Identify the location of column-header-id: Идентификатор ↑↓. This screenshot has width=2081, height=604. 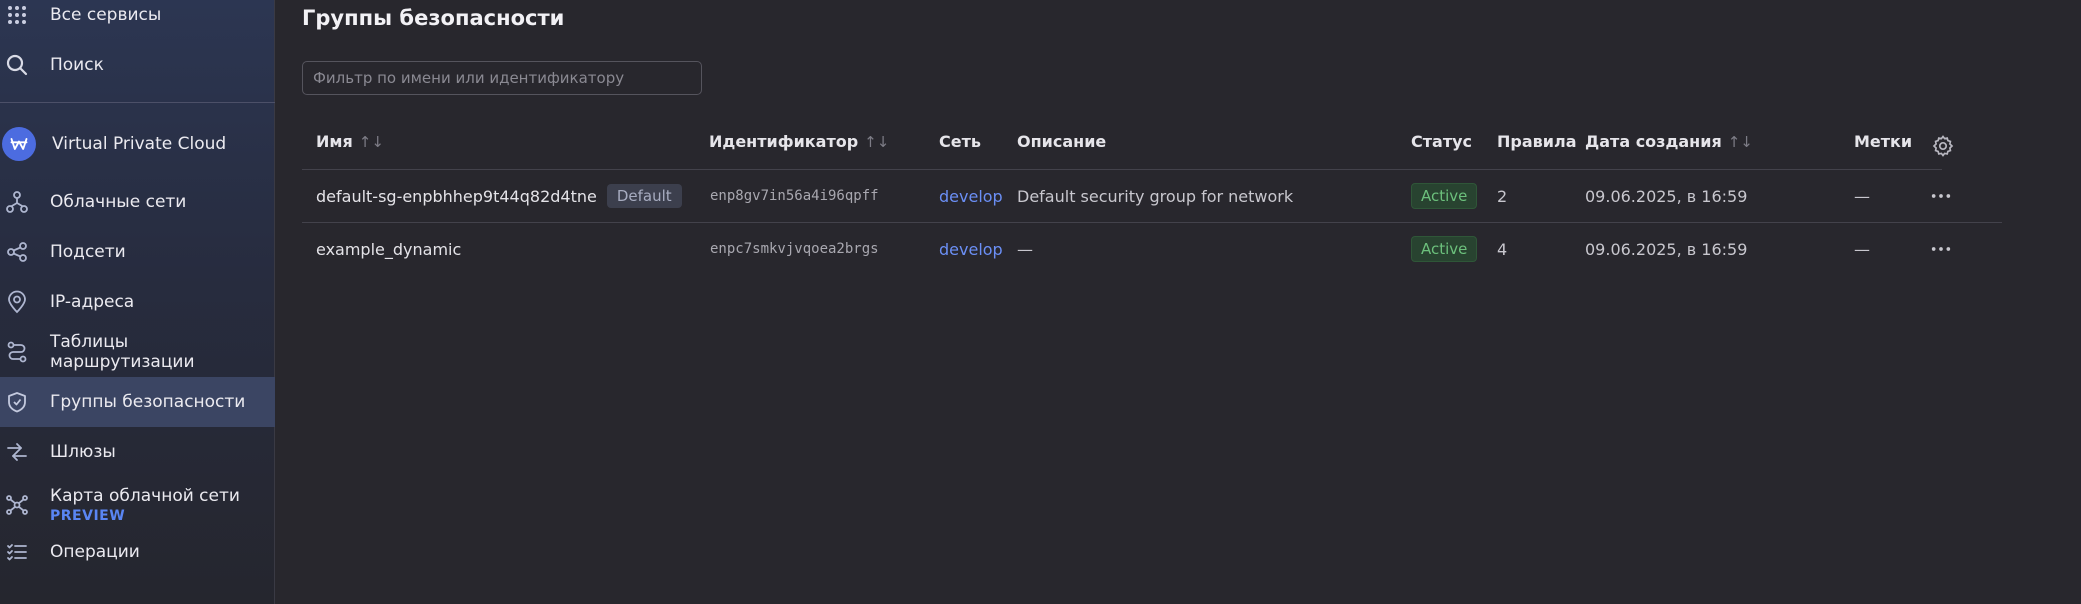
(799, 141).